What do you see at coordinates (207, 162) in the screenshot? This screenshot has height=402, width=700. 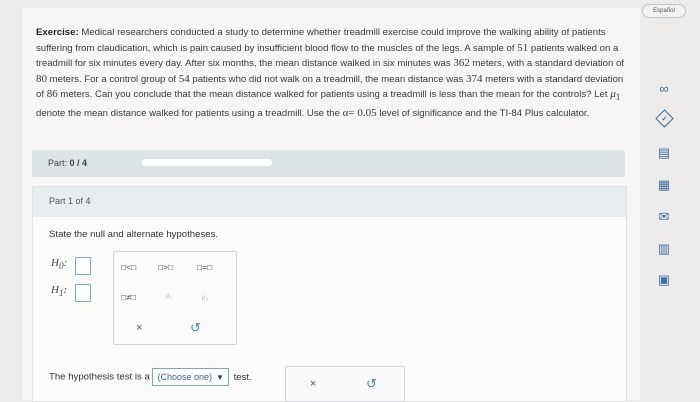 I see `progress-track` at bounding box center [207, 162].